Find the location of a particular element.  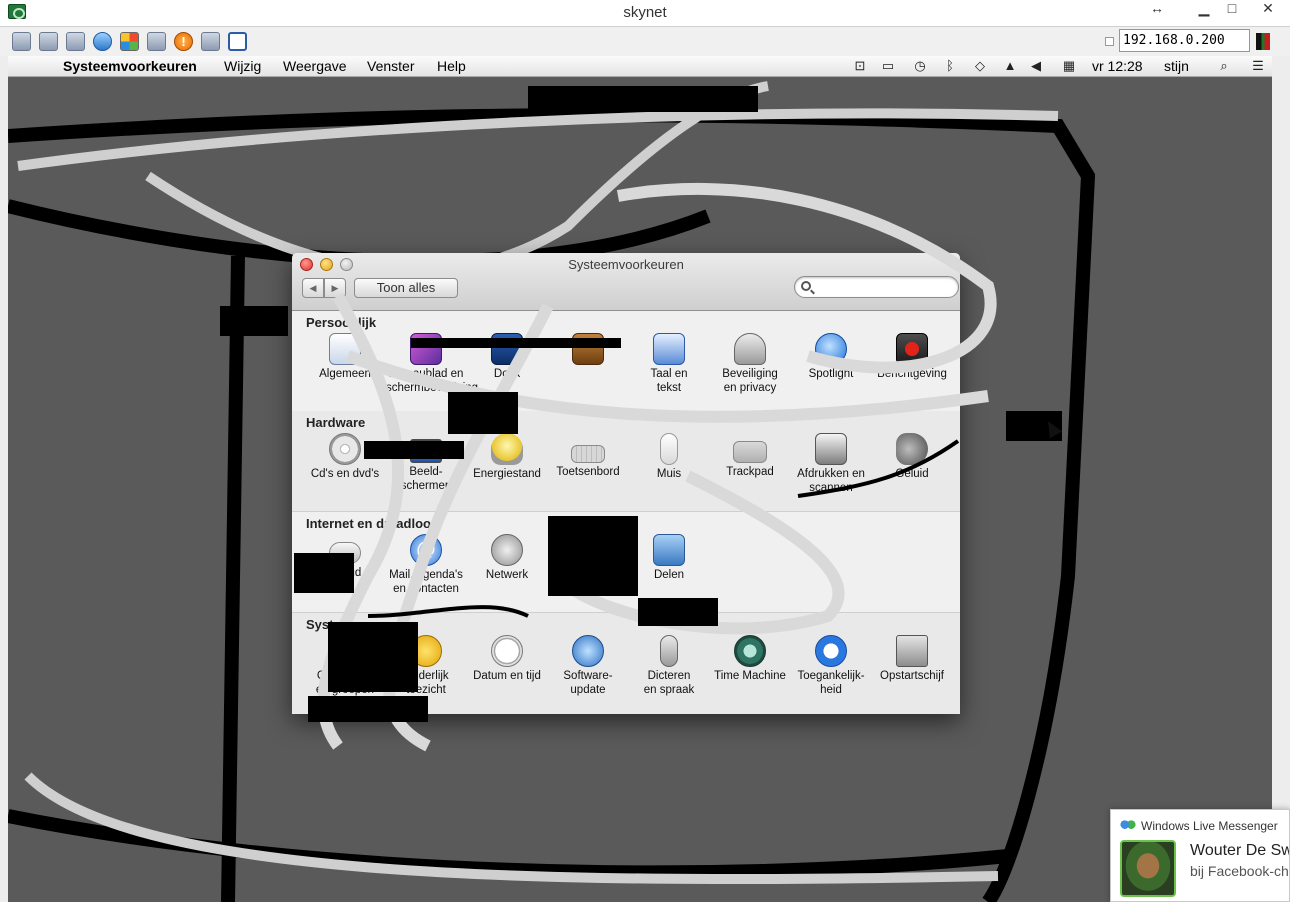

pane-mission-control is located at coordinates (588, 350).